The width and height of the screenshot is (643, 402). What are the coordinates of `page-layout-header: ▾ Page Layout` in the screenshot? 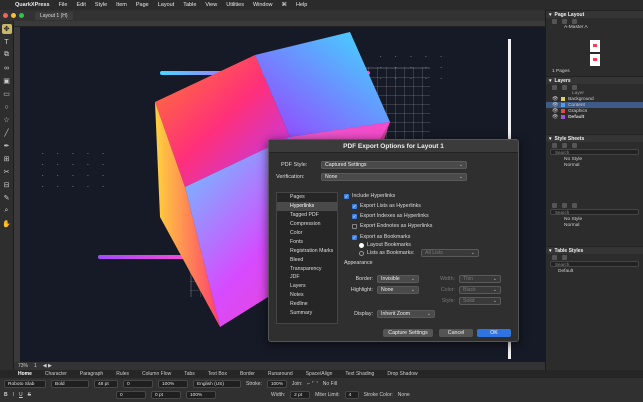 It's located at (594, 14).